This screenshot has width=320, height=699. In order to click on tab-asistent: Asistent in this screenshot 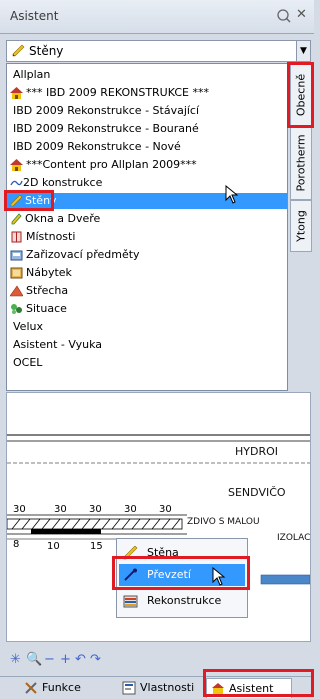, I will do `click(249, 688)`.